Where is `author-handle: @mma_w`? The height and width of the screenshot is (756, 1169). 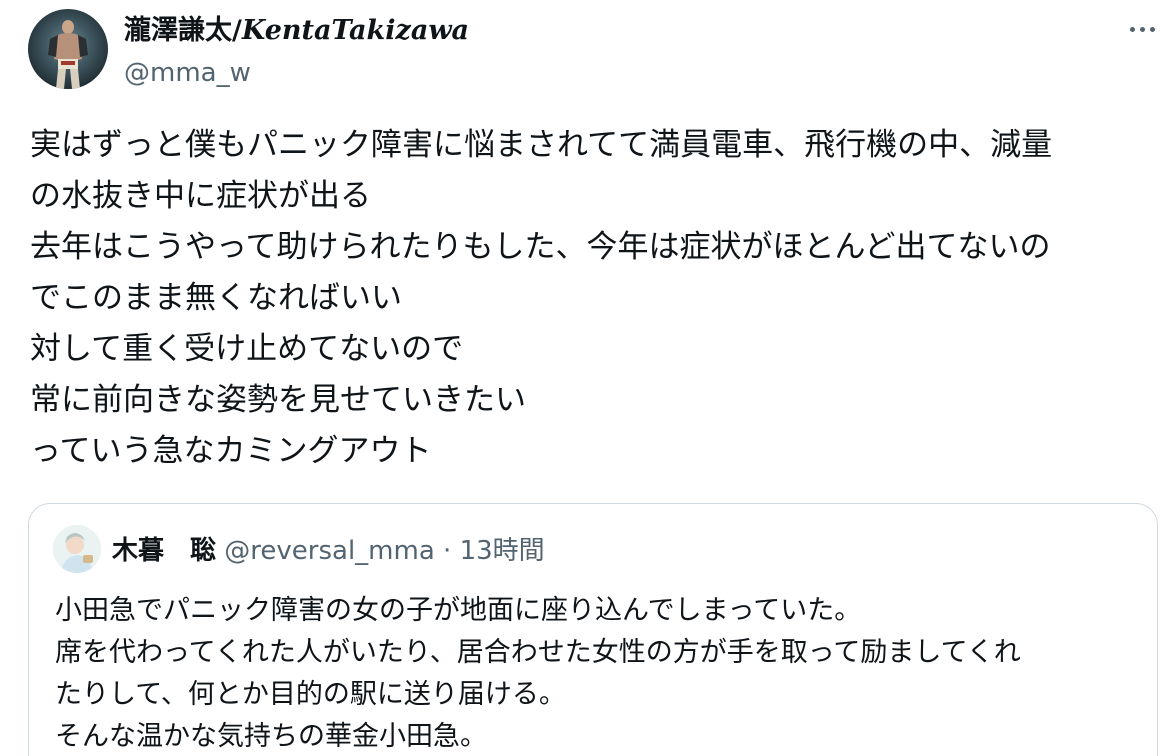
author-handle: @mma_w is located at coordinates (187, 73).